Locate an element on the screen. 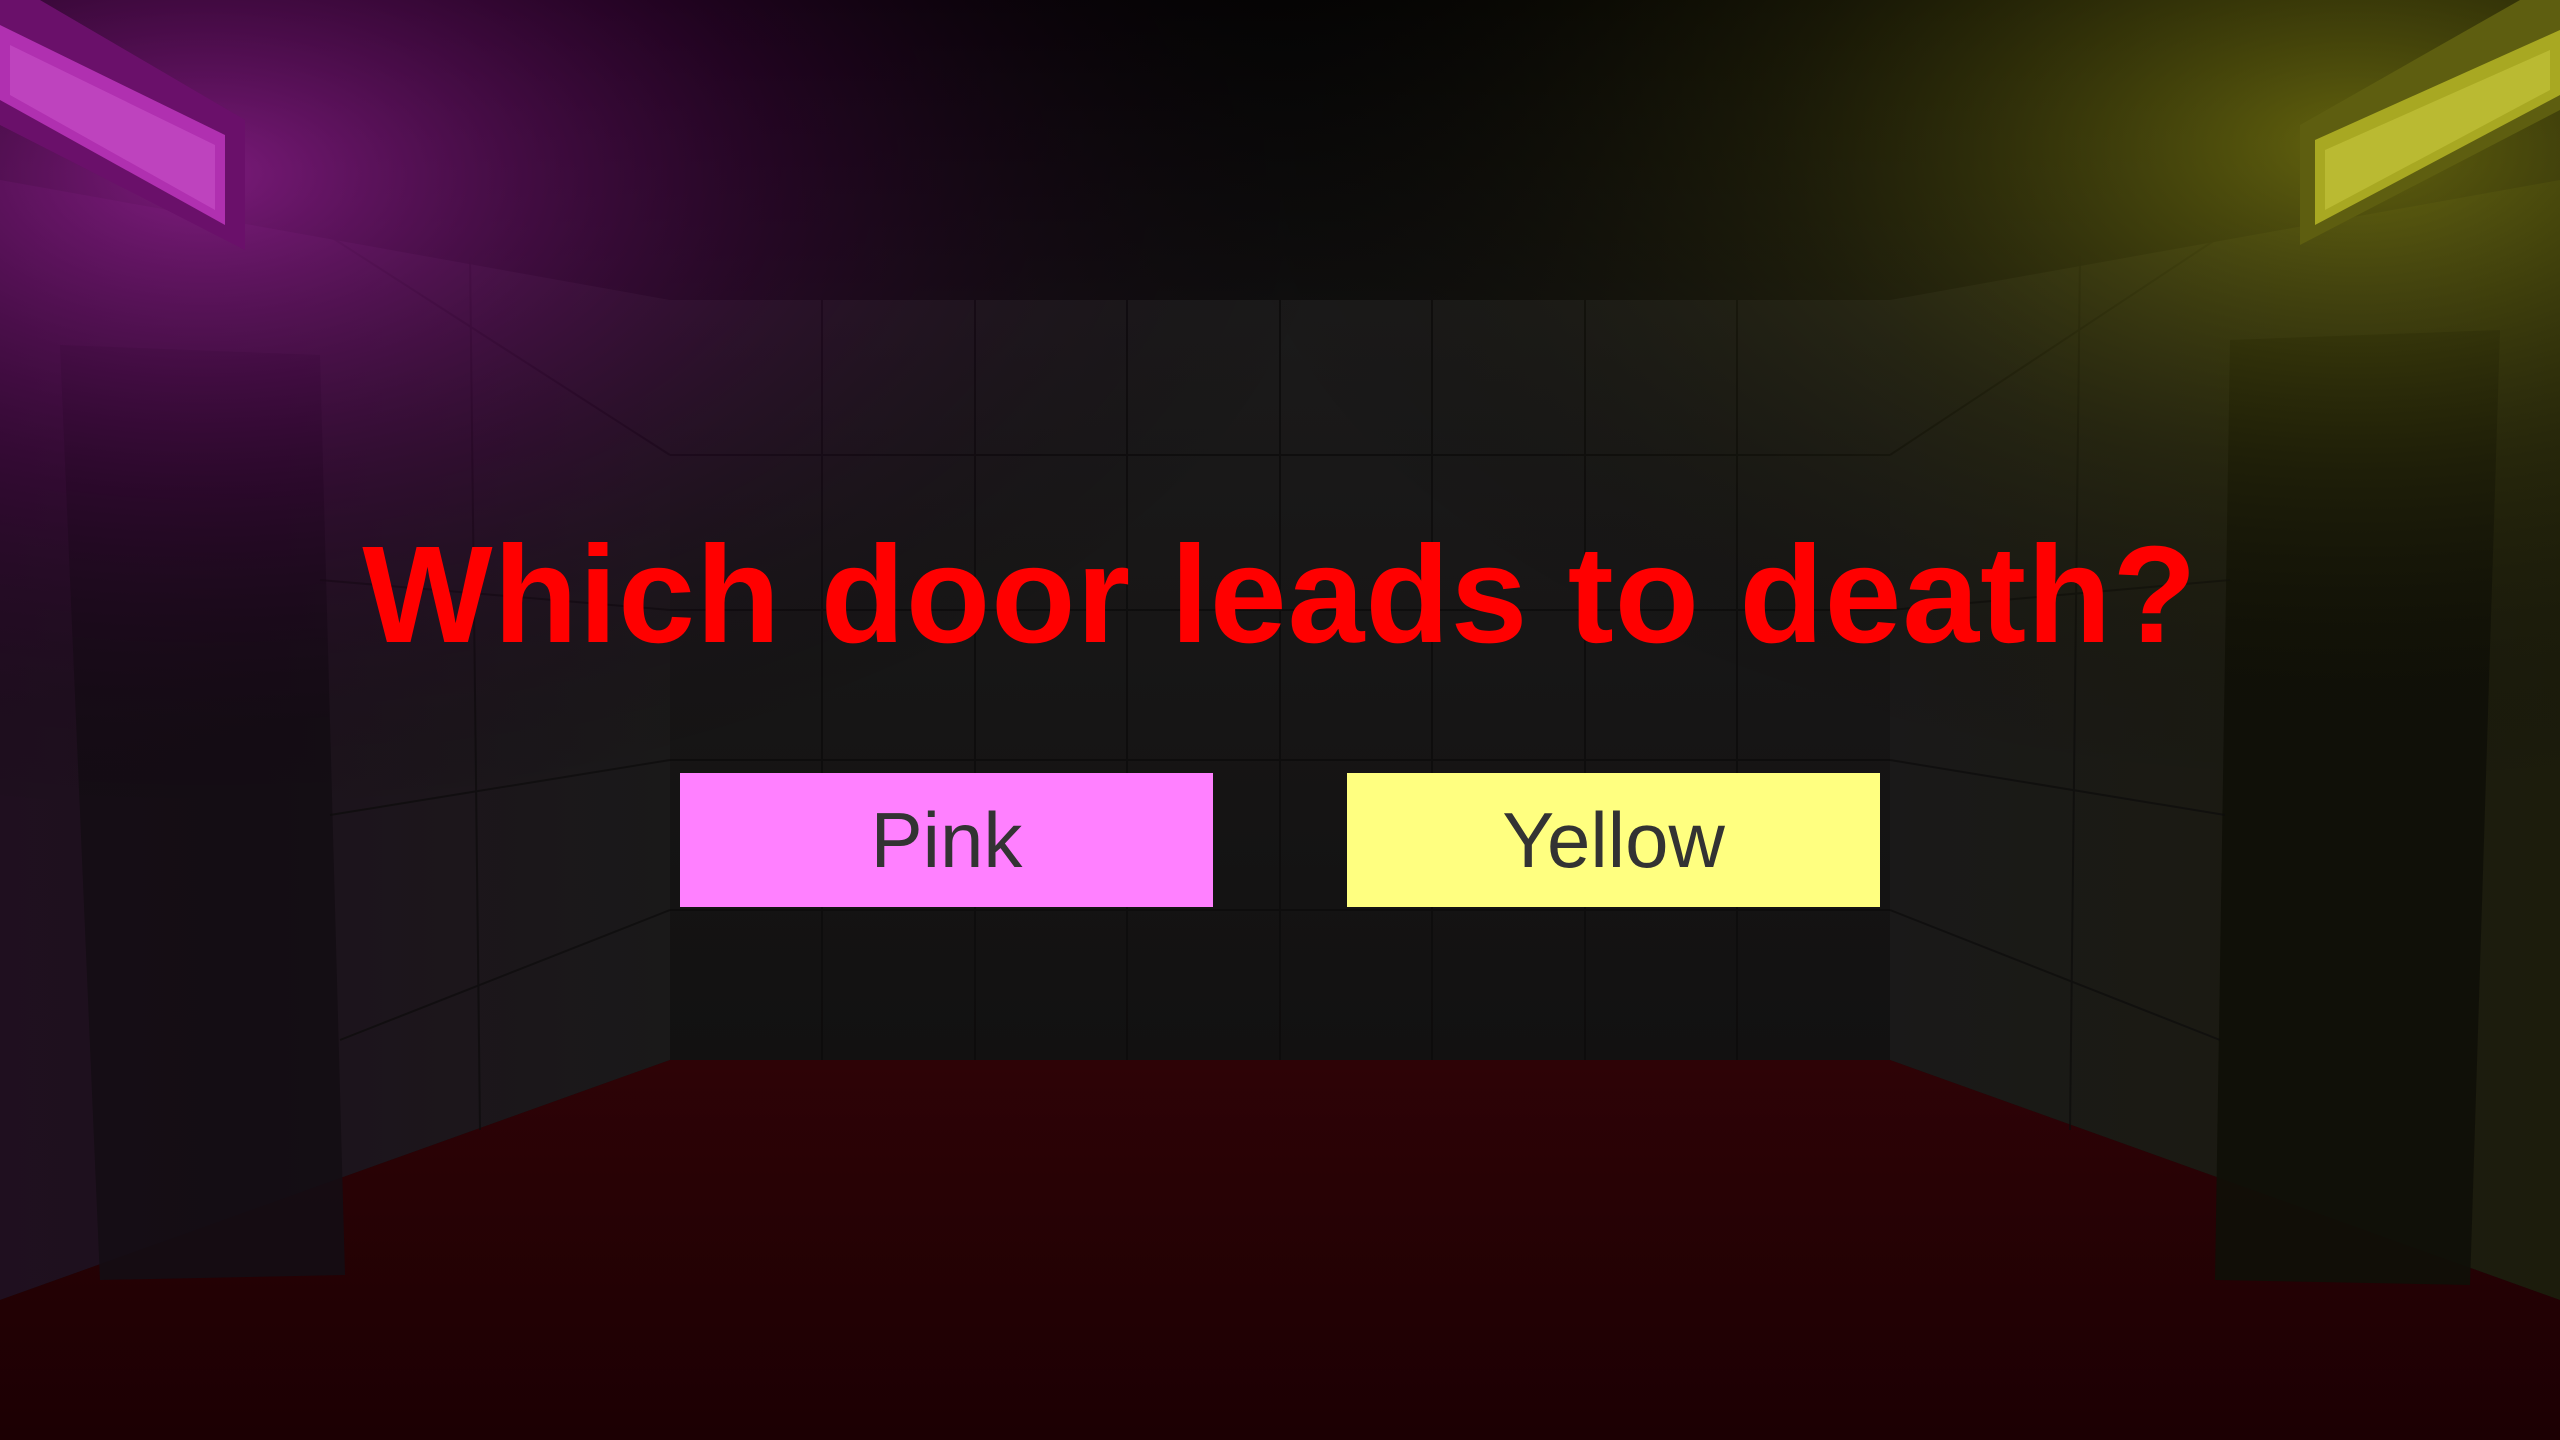  pink-door-button: Pink is located at coordinates (946, 840).